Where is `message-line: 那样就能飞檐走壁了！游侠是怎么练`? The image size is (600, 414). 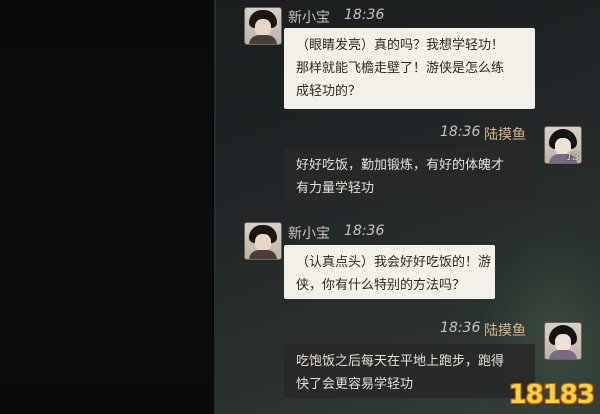 message-line: 那样就能飞檐走壁了！游侠是怎么练 is located at coordinates (400, 68).